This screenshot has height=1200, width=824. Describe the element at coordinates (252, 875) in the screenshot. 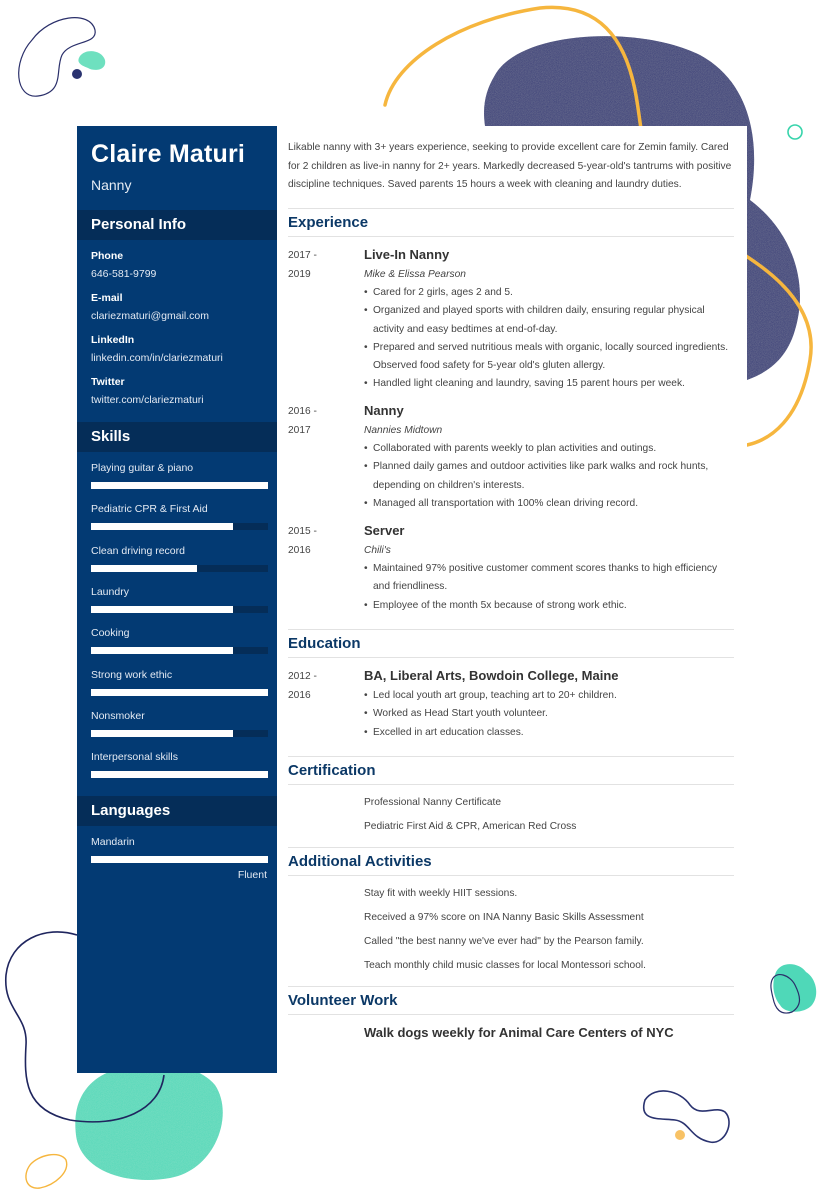

I see `language-level-label: Fluent` at that location.